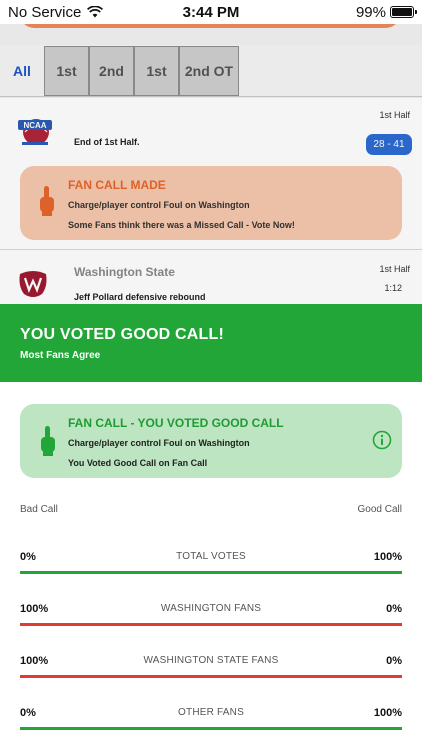 This screenshot has width=422, height=750. Describe the element at coordinates (159, 443) in the screenshot. I see `fan-call-card-detail: Charge/player control Foul on Washington` at that location.